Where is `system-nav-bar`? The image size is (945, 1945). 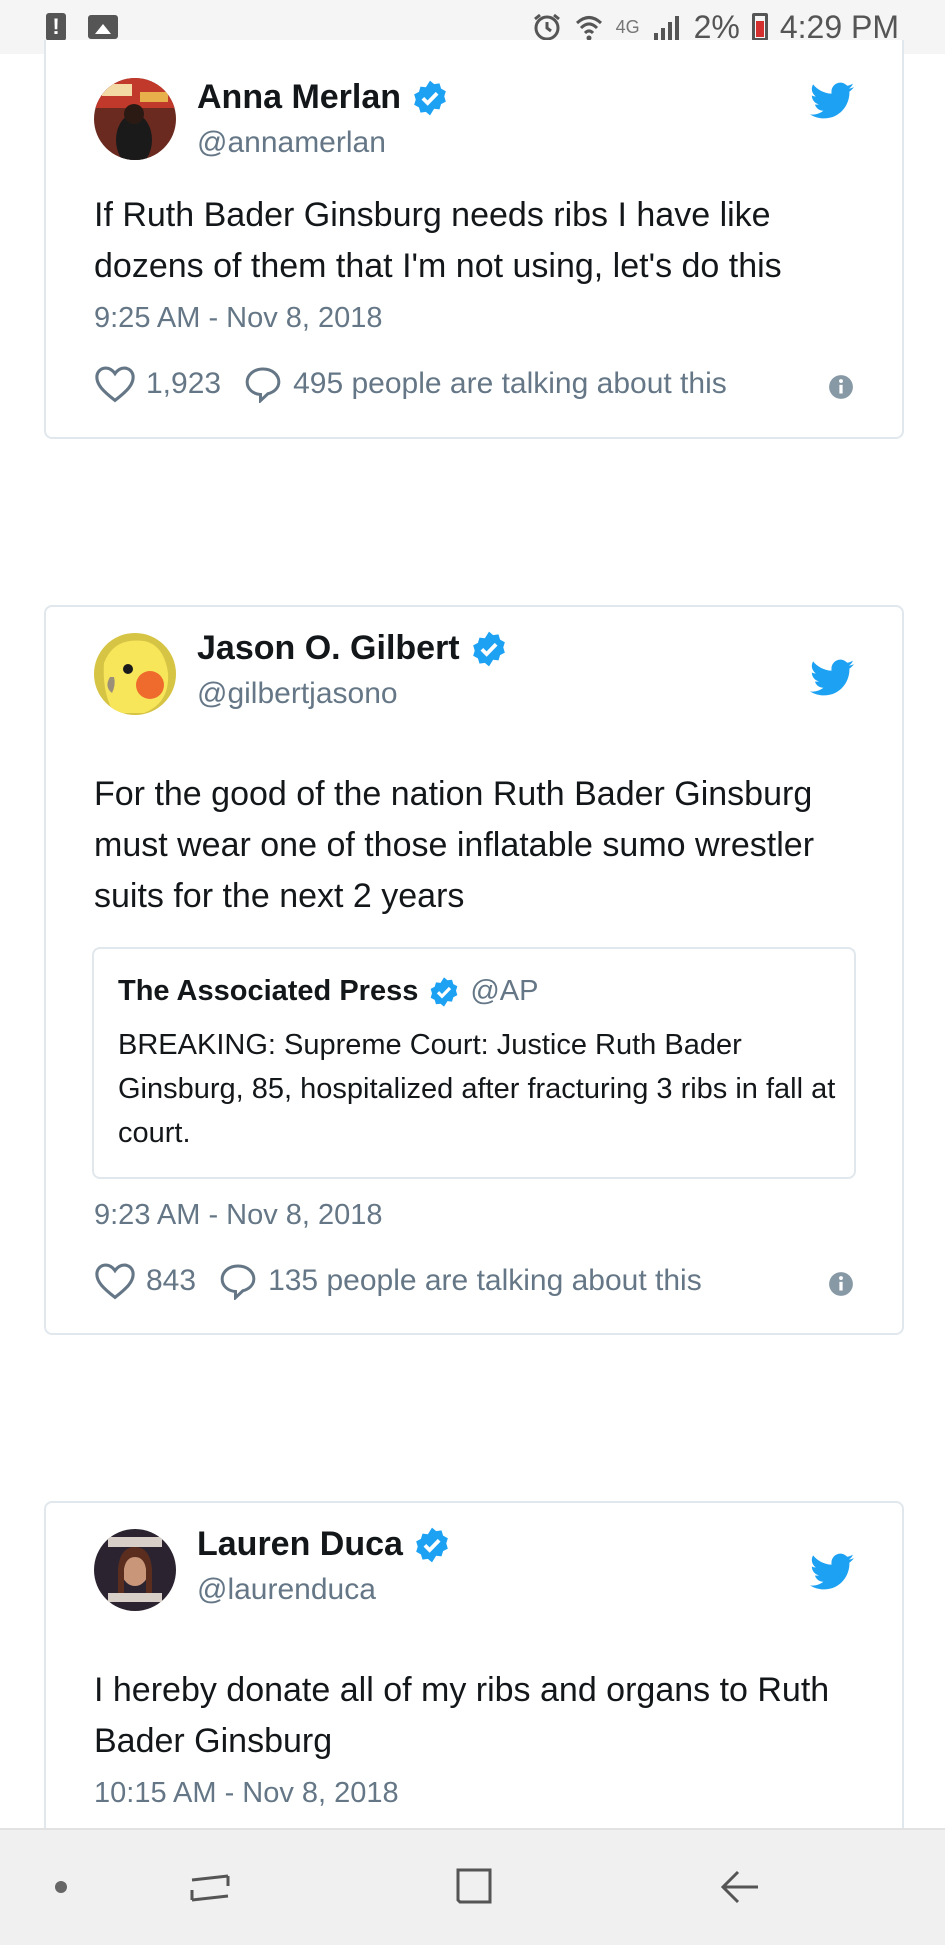
system-nav-bar is located at coordinates (472, 1886).